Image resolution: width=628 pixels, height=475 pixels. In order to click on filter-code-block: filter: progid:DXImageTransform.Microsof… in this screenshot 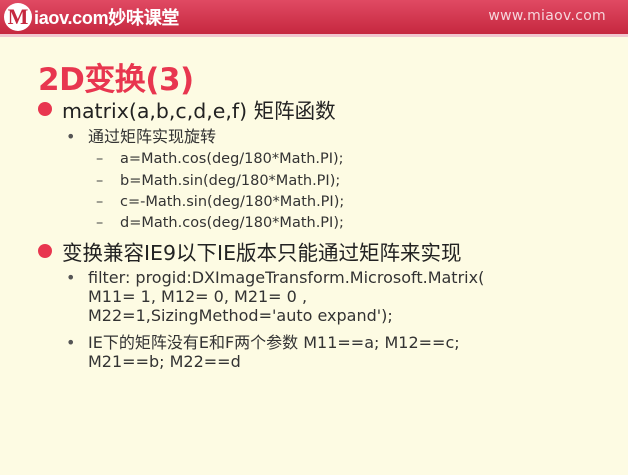, I will do `click(286, 296)`.